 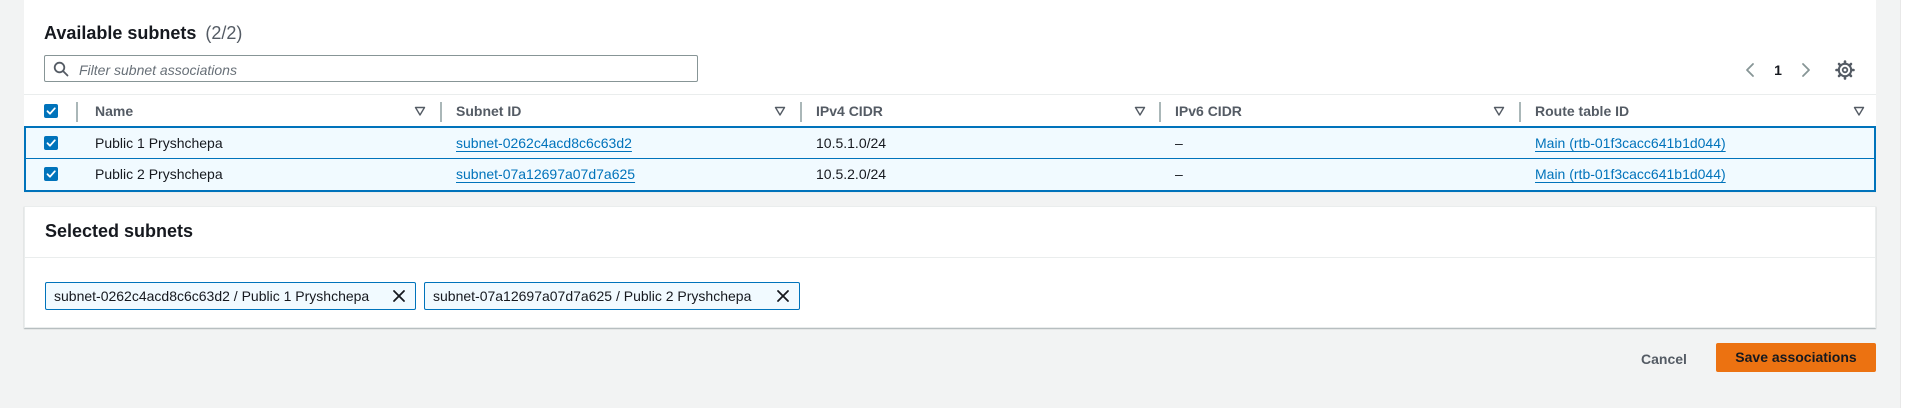 I want to click on selected-subnets-header: Selected subnets, so click(x=950, y=232).